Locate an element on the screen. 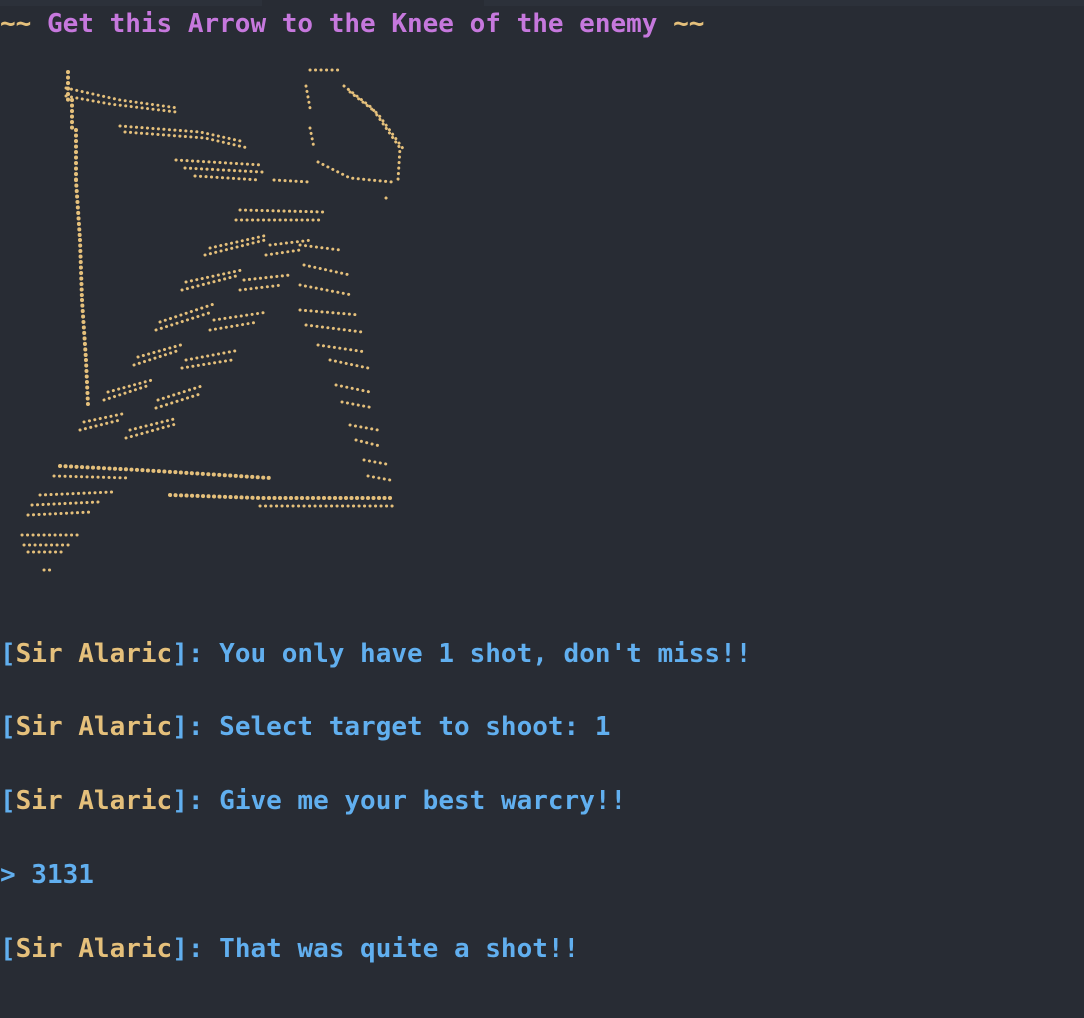 The image size is (1084, 1018). dialog-text: : Give me your best warcry!! is located at coordinates (407, 801).